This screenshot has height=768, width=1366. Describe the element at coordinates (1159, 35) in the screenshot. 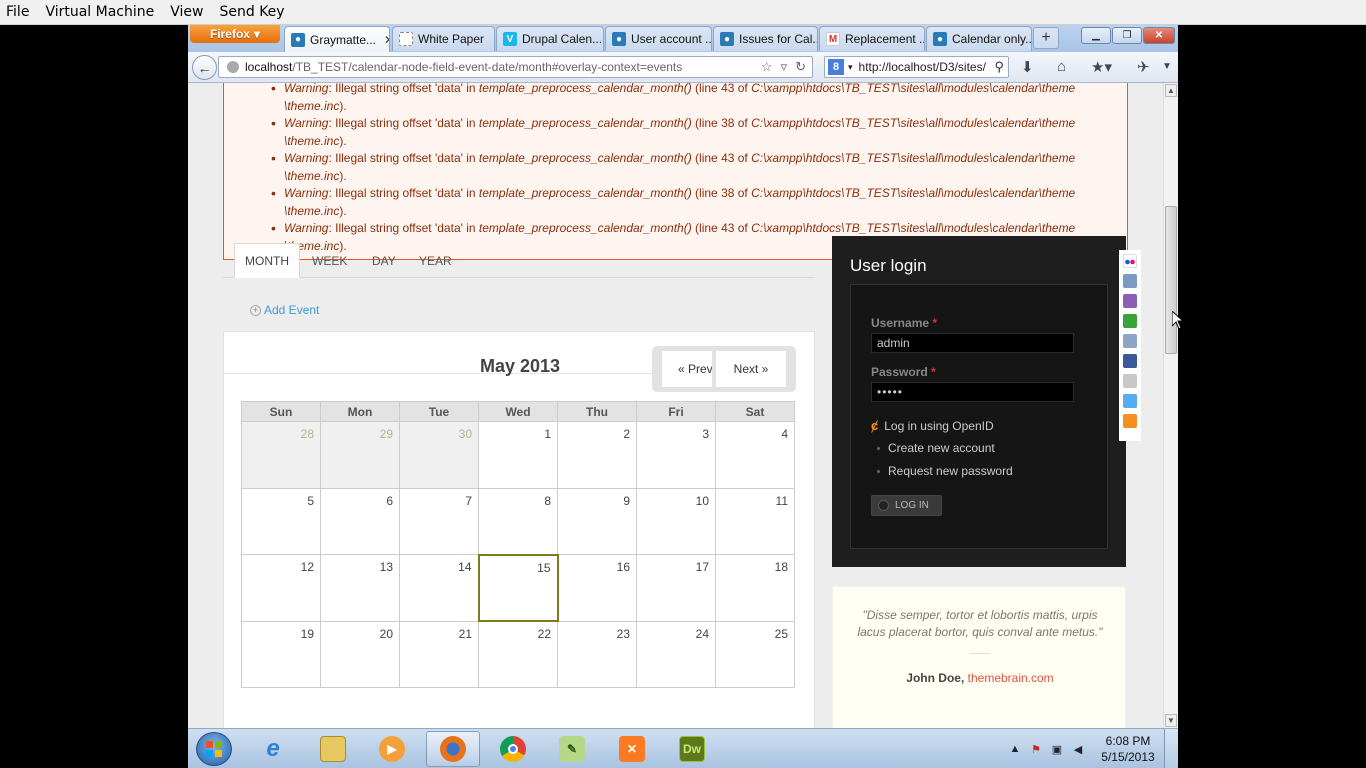

I see `close-window-button: ✕` at that location.